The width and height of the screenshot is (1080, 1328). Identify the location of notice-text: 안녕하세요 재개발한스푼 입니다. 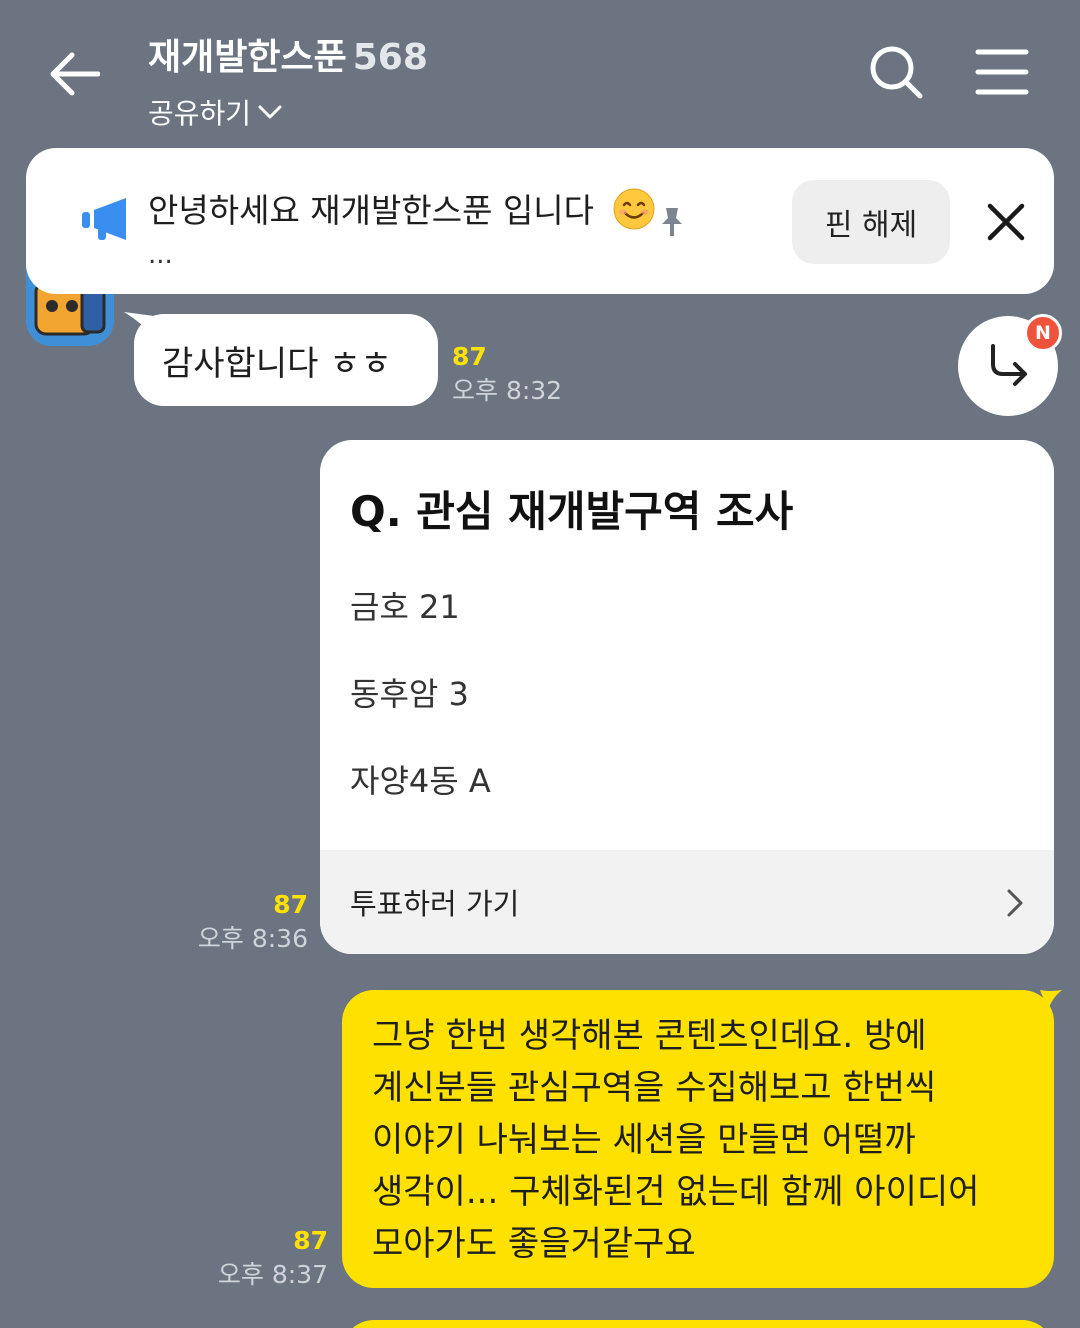
(401, 211).